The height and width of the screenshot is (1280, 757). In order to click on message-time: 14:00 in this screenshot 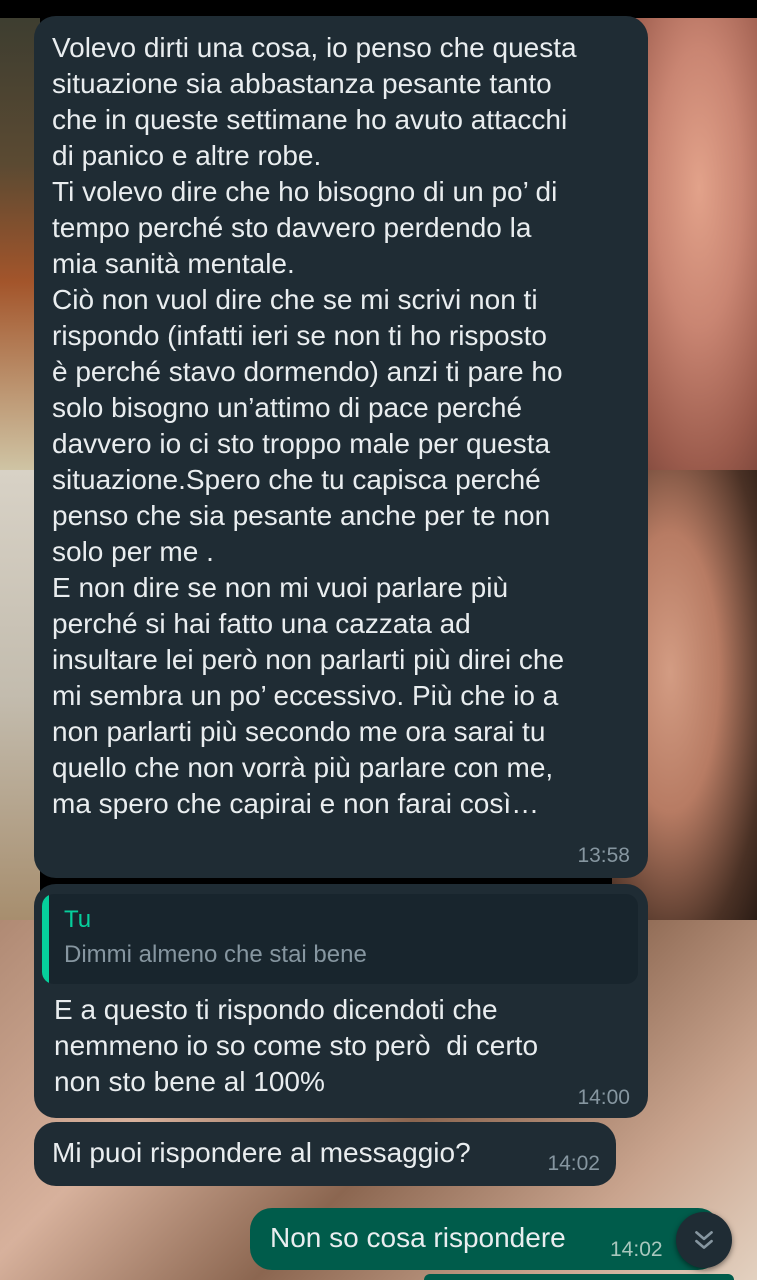, I will do `click(603, 1097)`.